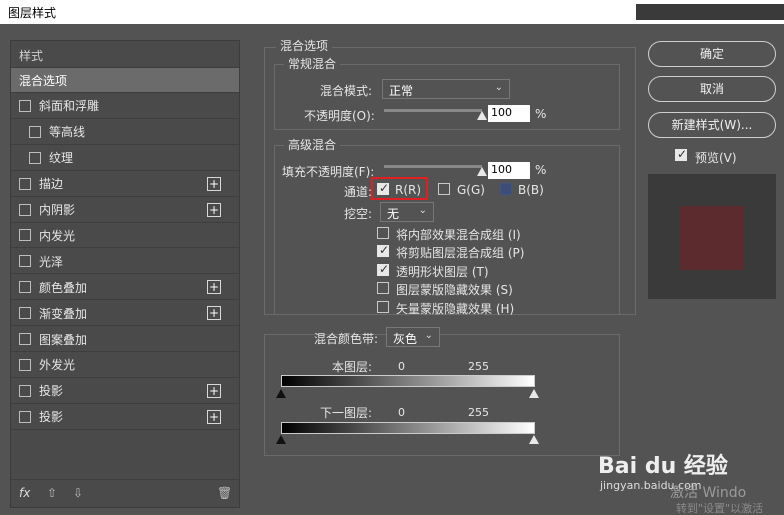  I want to click on channel-g-checkbox, so click(444, 189).